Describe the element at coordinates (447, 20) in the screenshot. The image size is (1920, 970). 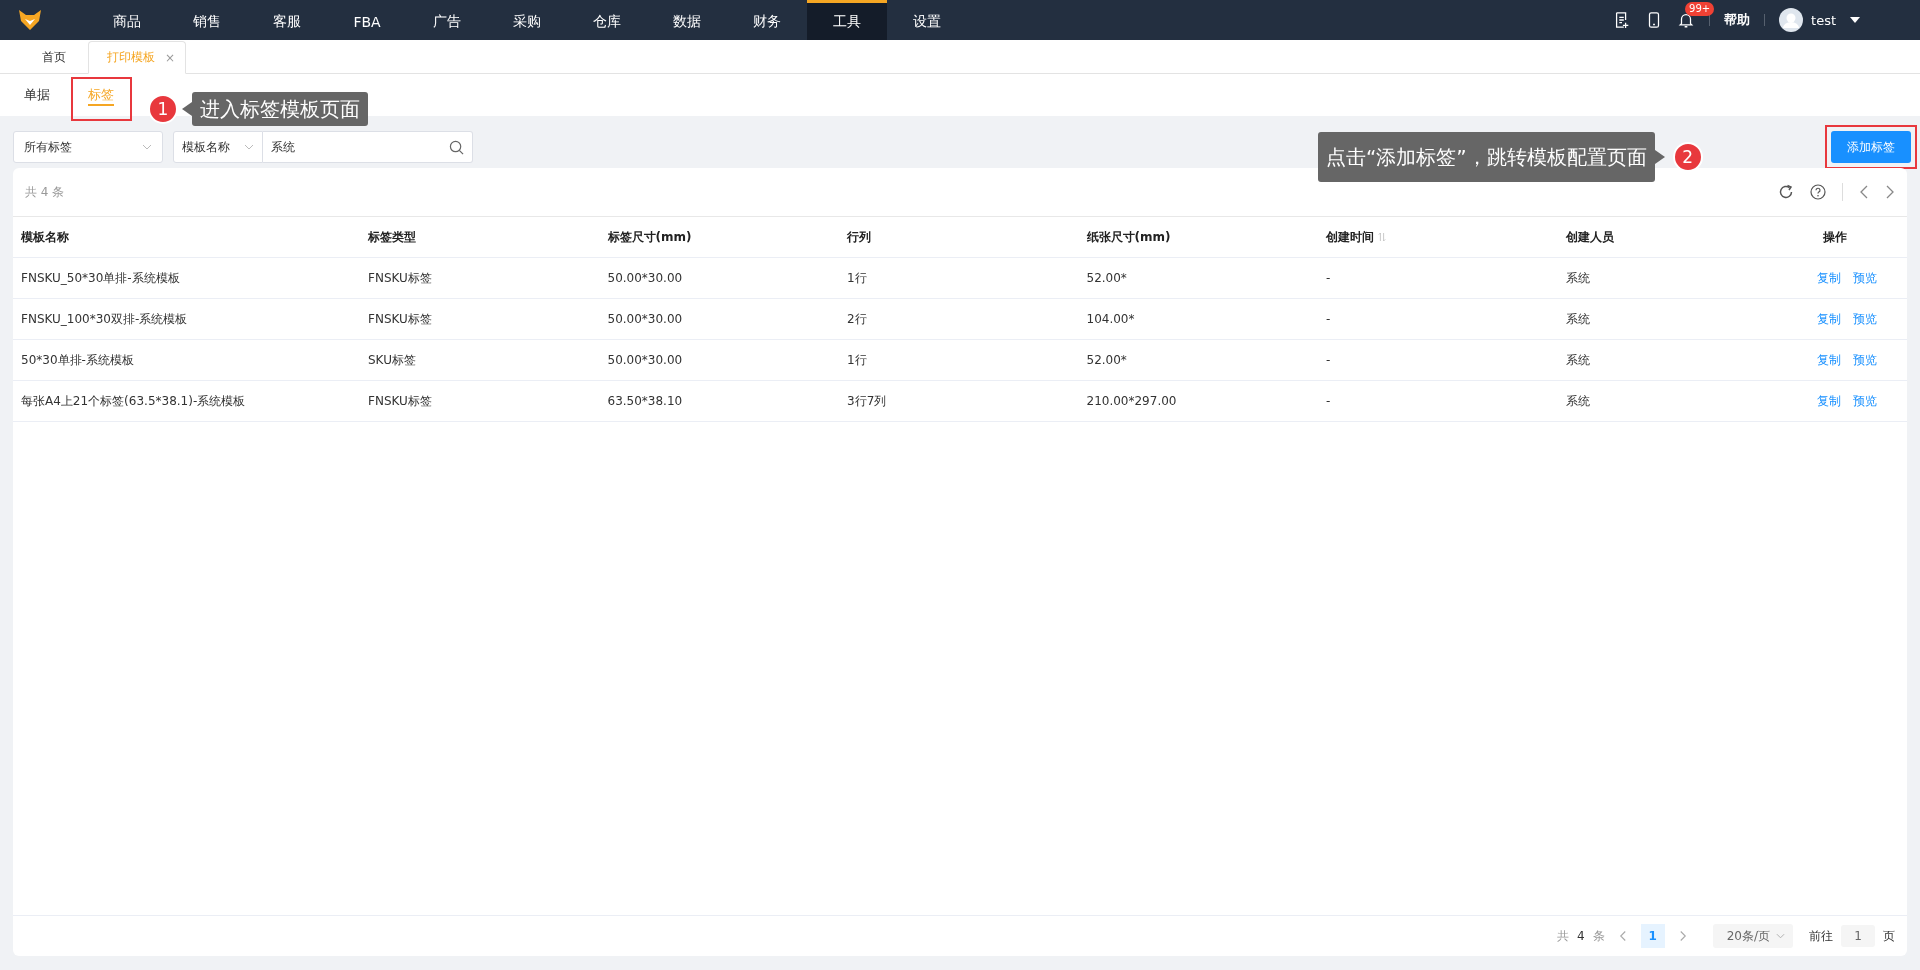
I see `nav-menu-item: 广告` at that location.